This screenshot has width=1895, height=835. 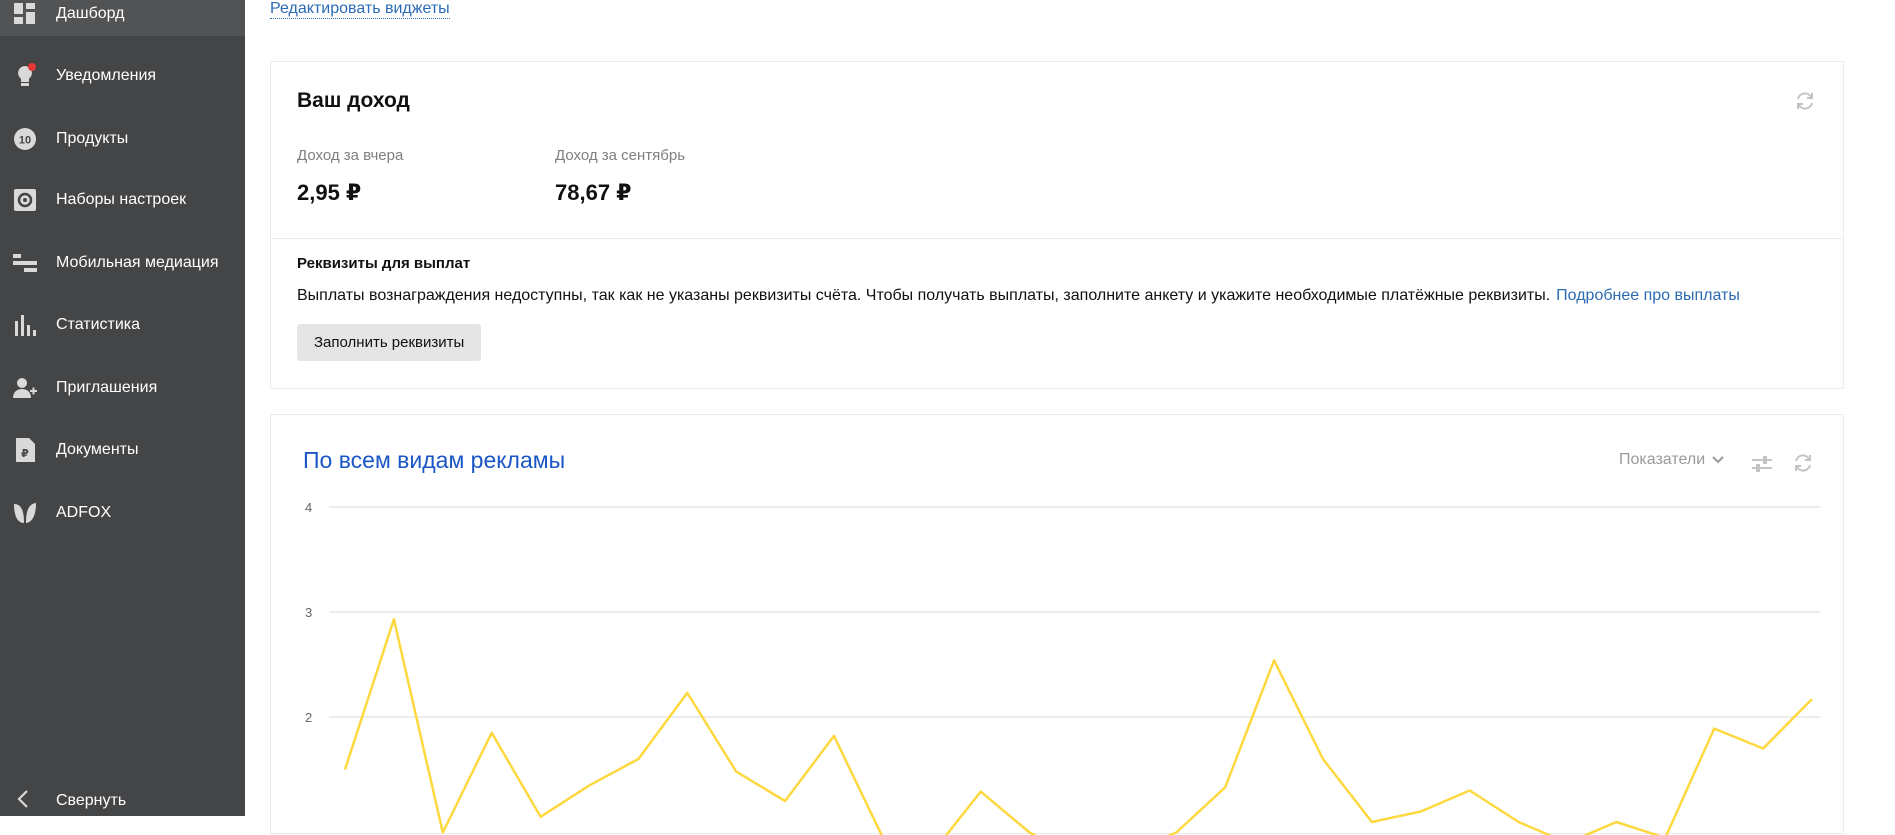 I want to click on y-tick-label: 2, so click(x=308, y=717).